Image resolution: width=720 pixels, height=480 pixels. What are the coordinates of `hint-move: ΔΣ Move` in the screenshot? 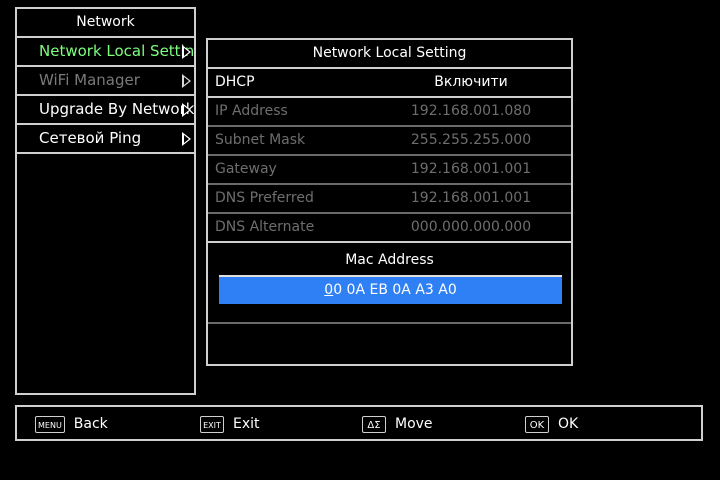 It's located at (397, 424).